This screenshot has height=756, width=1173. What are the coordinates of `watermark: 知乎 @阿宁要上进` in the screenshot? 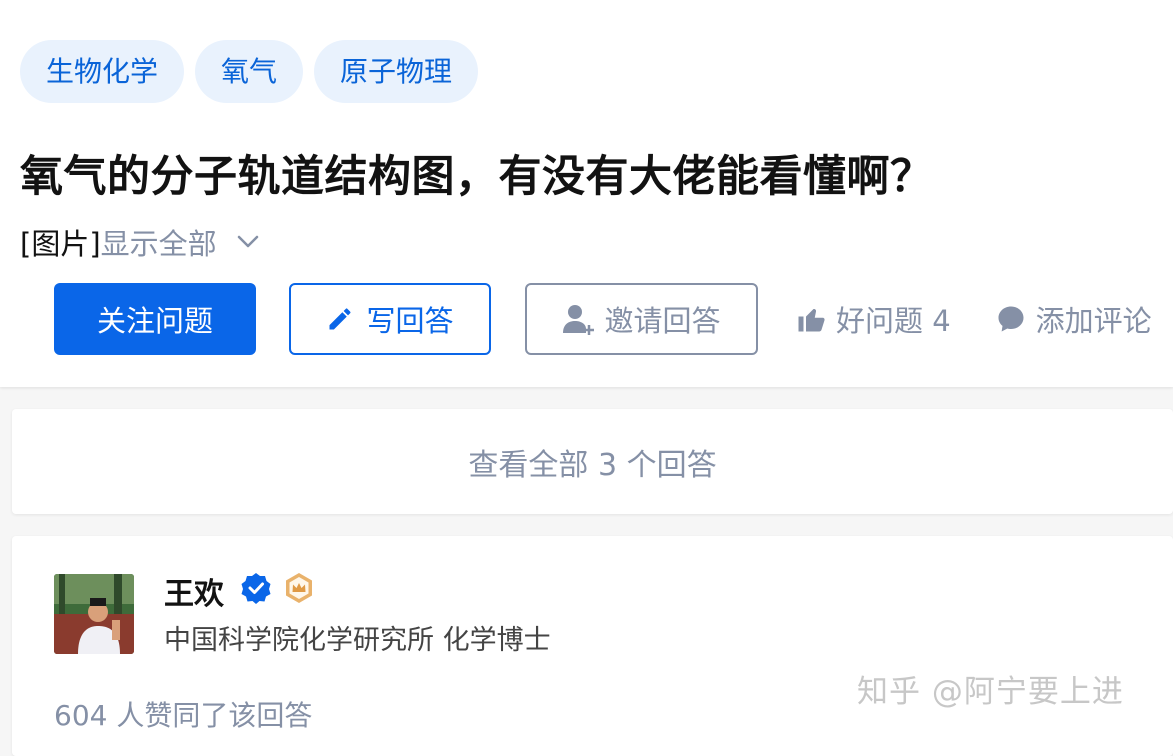 It's located at (990, 692).